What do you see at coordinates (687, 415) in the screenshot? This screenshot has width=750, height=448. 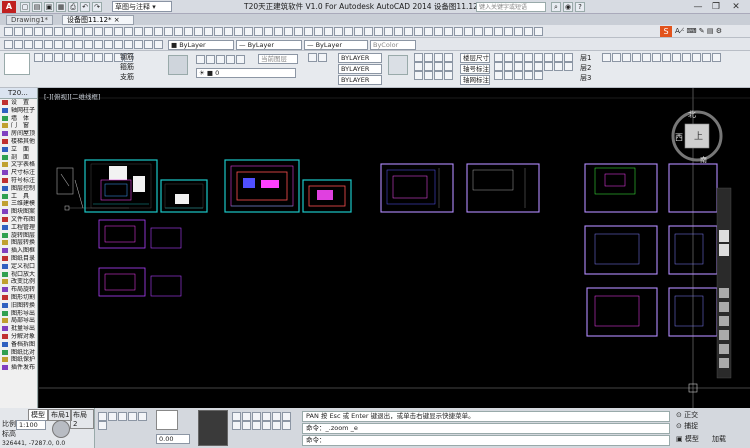 I see `ortho-toggle: ⊙ 正交` at bounding box center [687, 415].